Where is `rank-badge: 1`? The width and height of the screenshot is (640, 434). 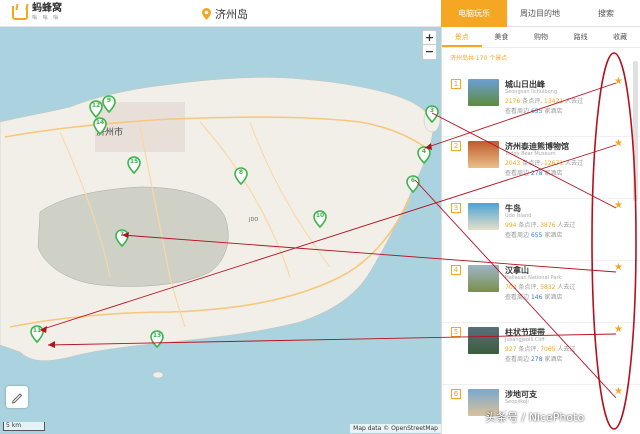
rank-badge: 1 is located at coordinates (456, 84).